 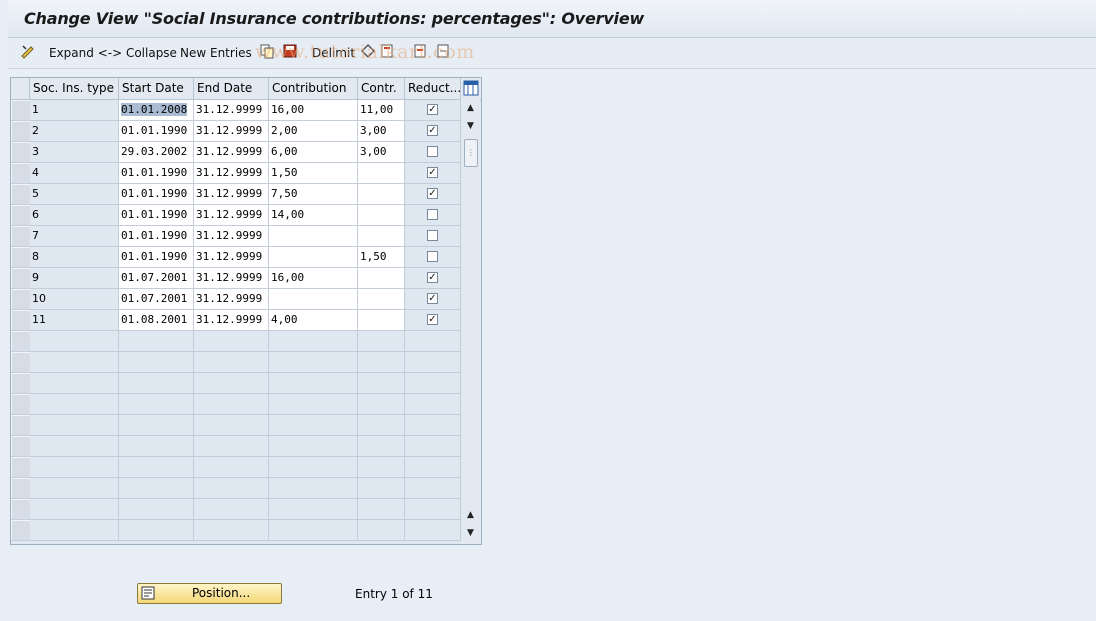 I want to click on select-block-icon, so click(x=421, y=51).